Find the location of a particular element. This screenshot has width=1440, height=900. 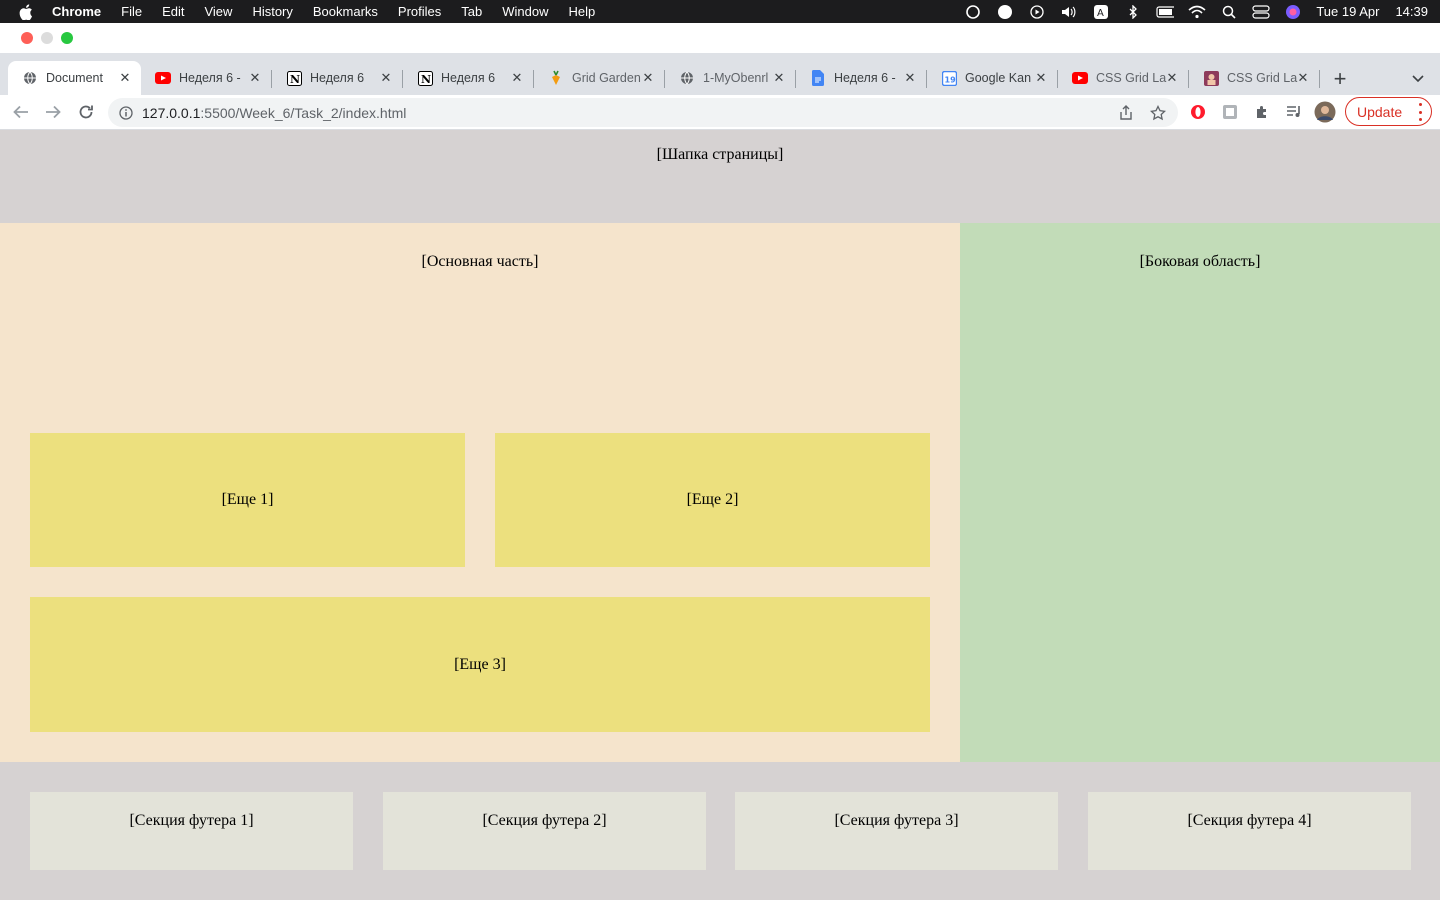

siri-icon is located at coordinates (1293, 11).